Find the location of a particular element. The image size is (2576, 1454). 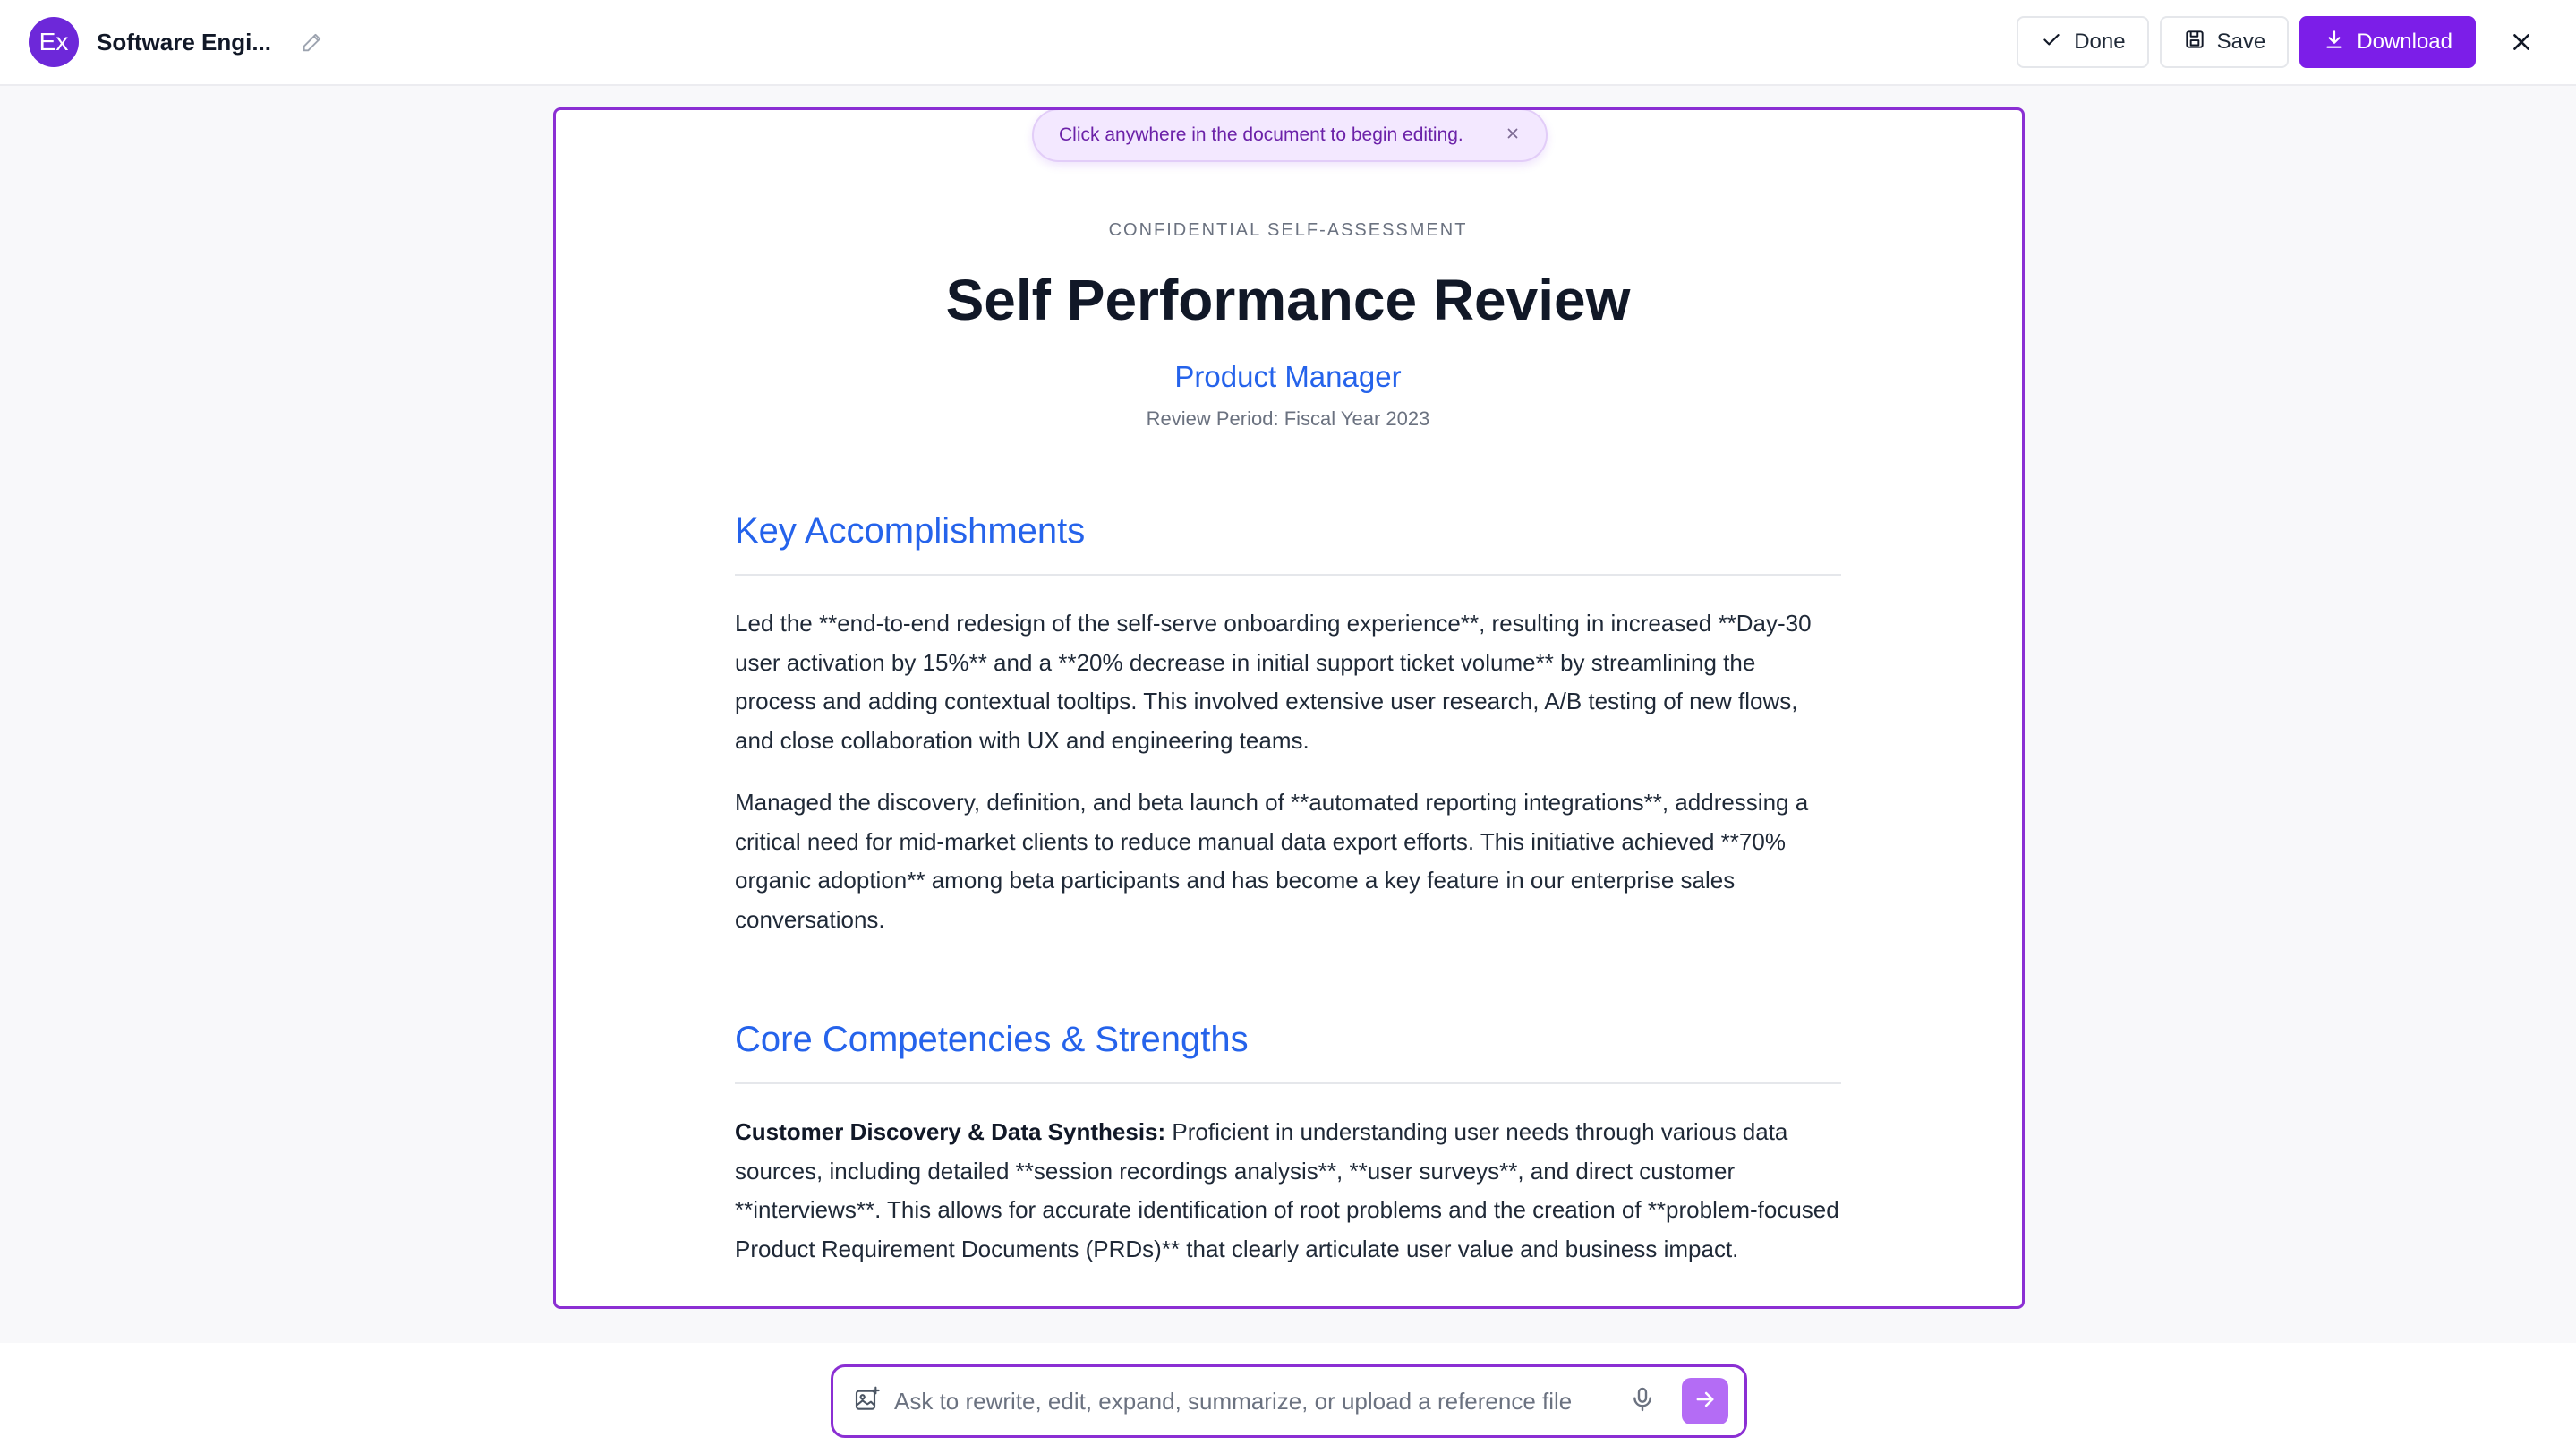

mic-icon is located at coordinates (1642, 1401).